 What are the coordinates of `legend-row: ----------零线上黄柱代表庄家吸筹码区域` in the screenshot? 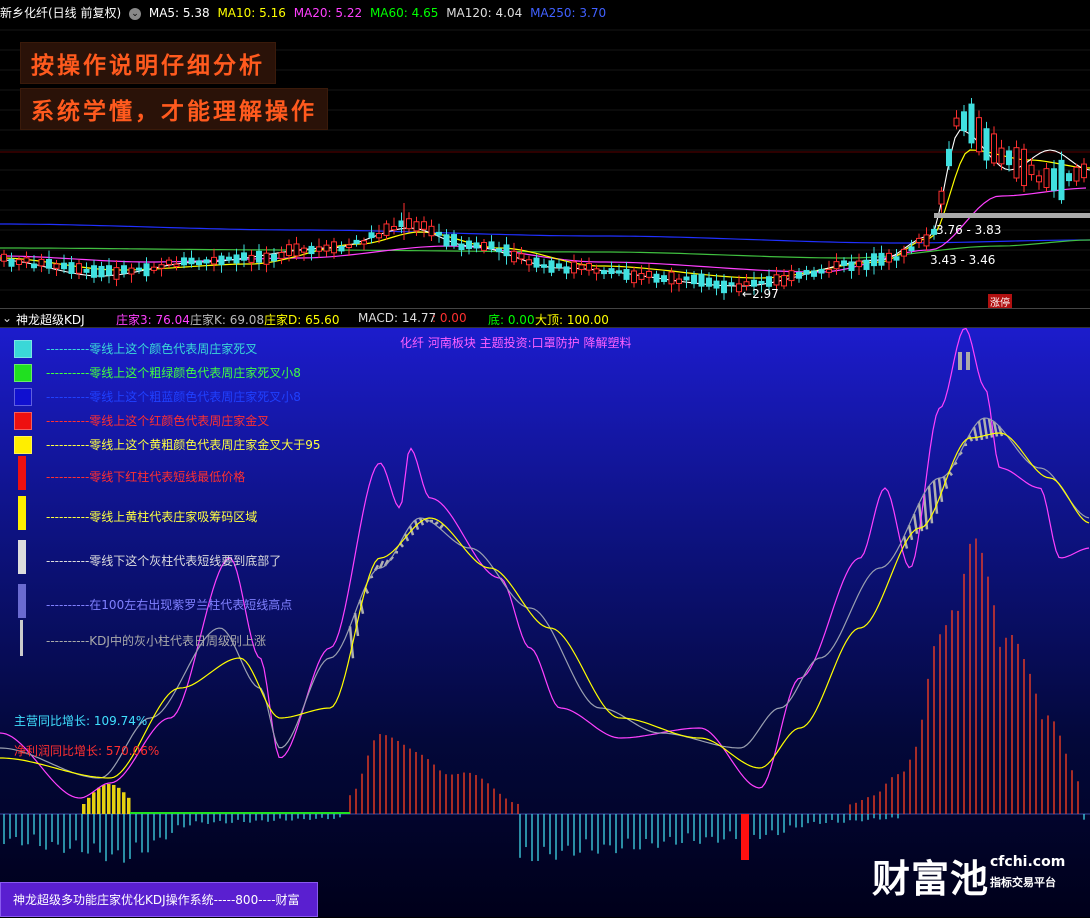 It's located at (179, 518).